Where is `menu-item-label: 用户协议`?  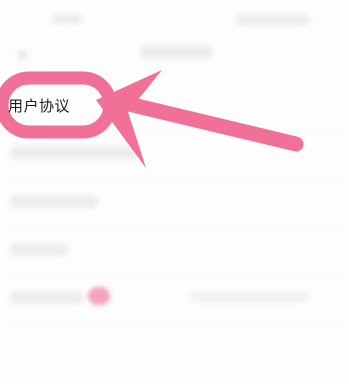
menu-item-label: 用户协议 is located at coordinates (39, 105).